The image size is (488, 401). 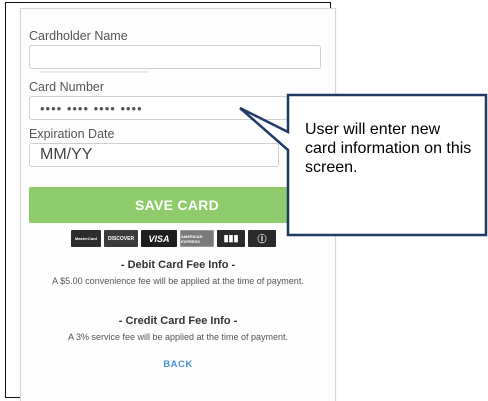 I want to click on save-card-button: SAVE CARD, so click(x=177, y=205).